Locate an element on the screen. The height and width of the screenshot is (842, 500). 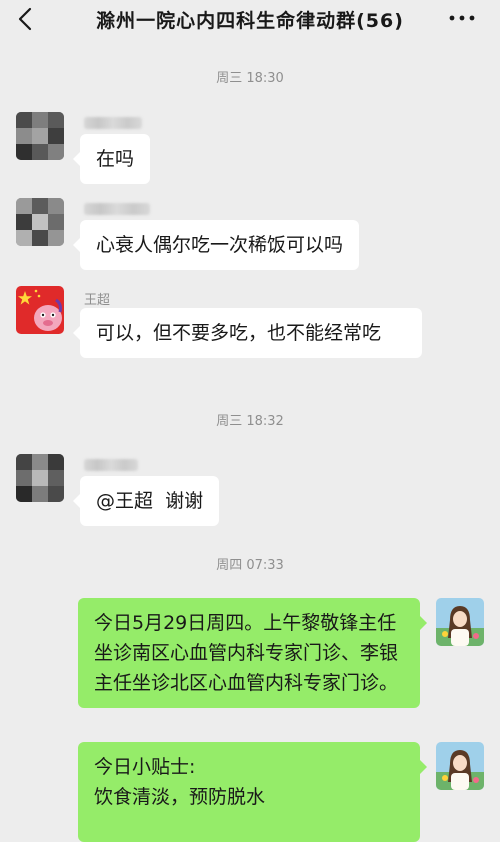
message-bubble: 心衰人偶尔吃一次稀饭可以吗 is located at coordinates (216, 245).